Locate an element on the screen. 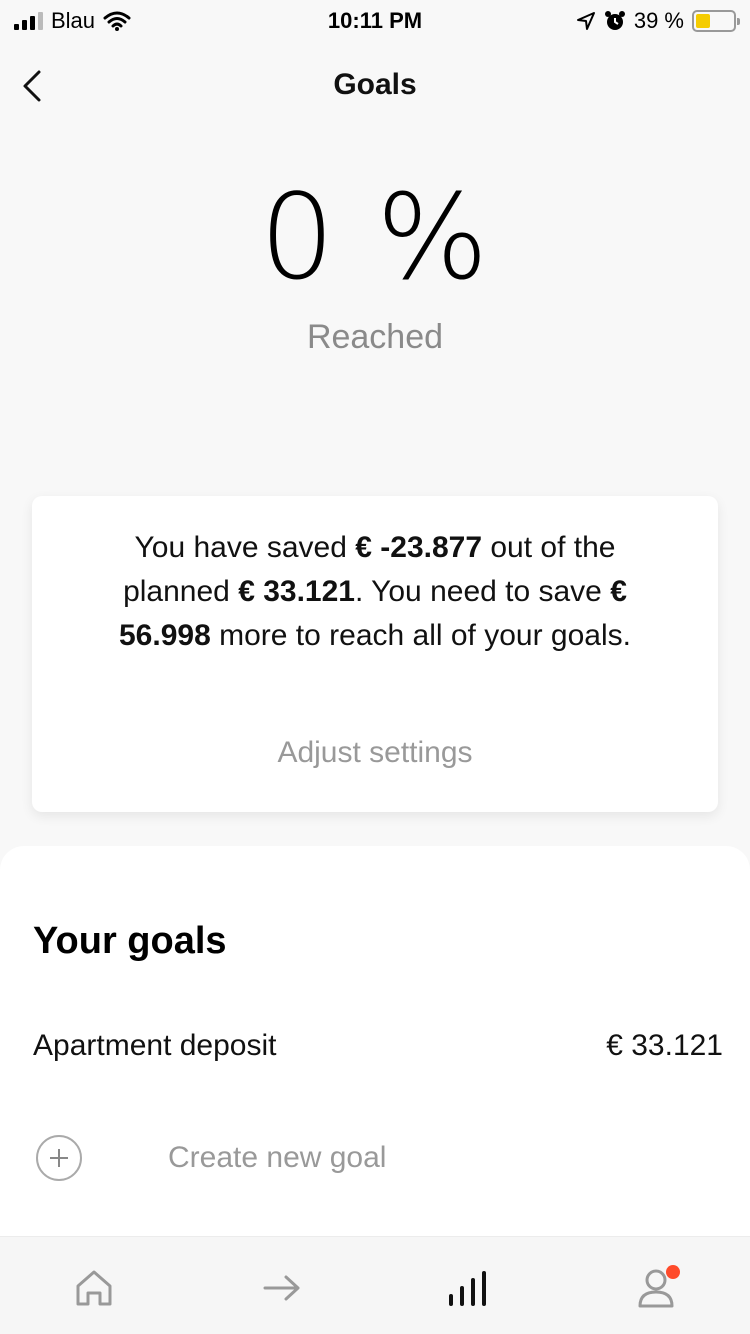 Image resolution: width=750 pixels, height=1334 pixels. tab-statistics is located at coordinates (468, 1288).